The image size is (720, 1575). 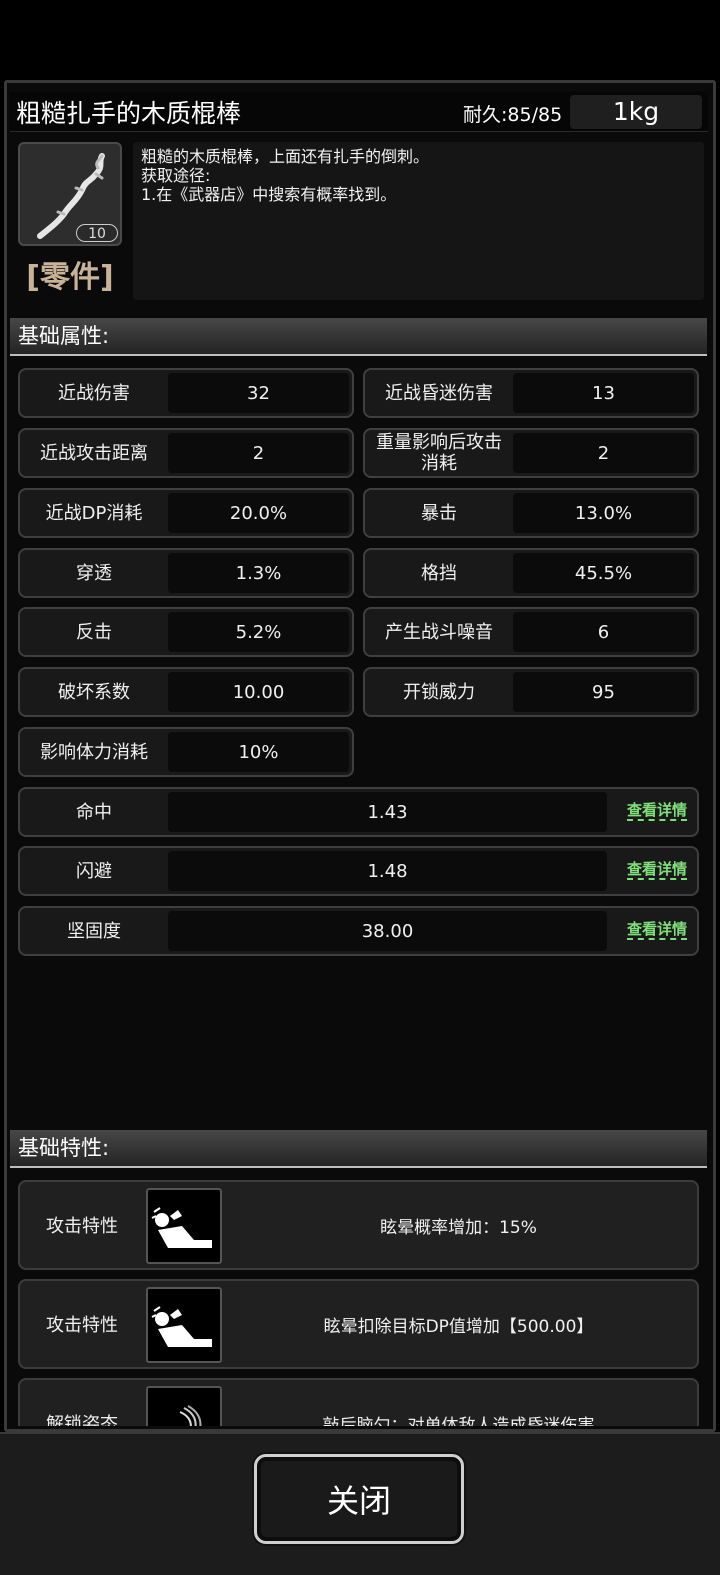 What do you see at coordinates (70, 277) in the screenshot?
I see `item-category: [零件]` at bounding box center [70, 277].